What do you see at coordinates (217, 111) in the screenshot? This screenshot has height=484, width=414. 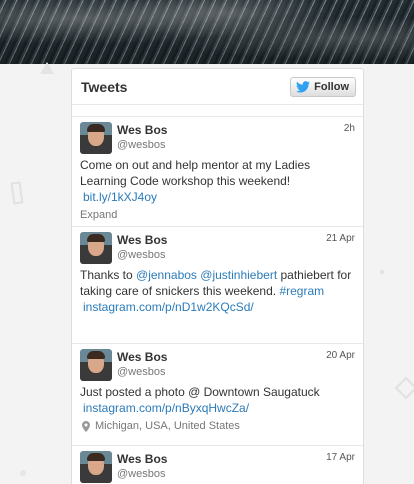 I see `timeline-top-strip` at bounding box center [217, 111].